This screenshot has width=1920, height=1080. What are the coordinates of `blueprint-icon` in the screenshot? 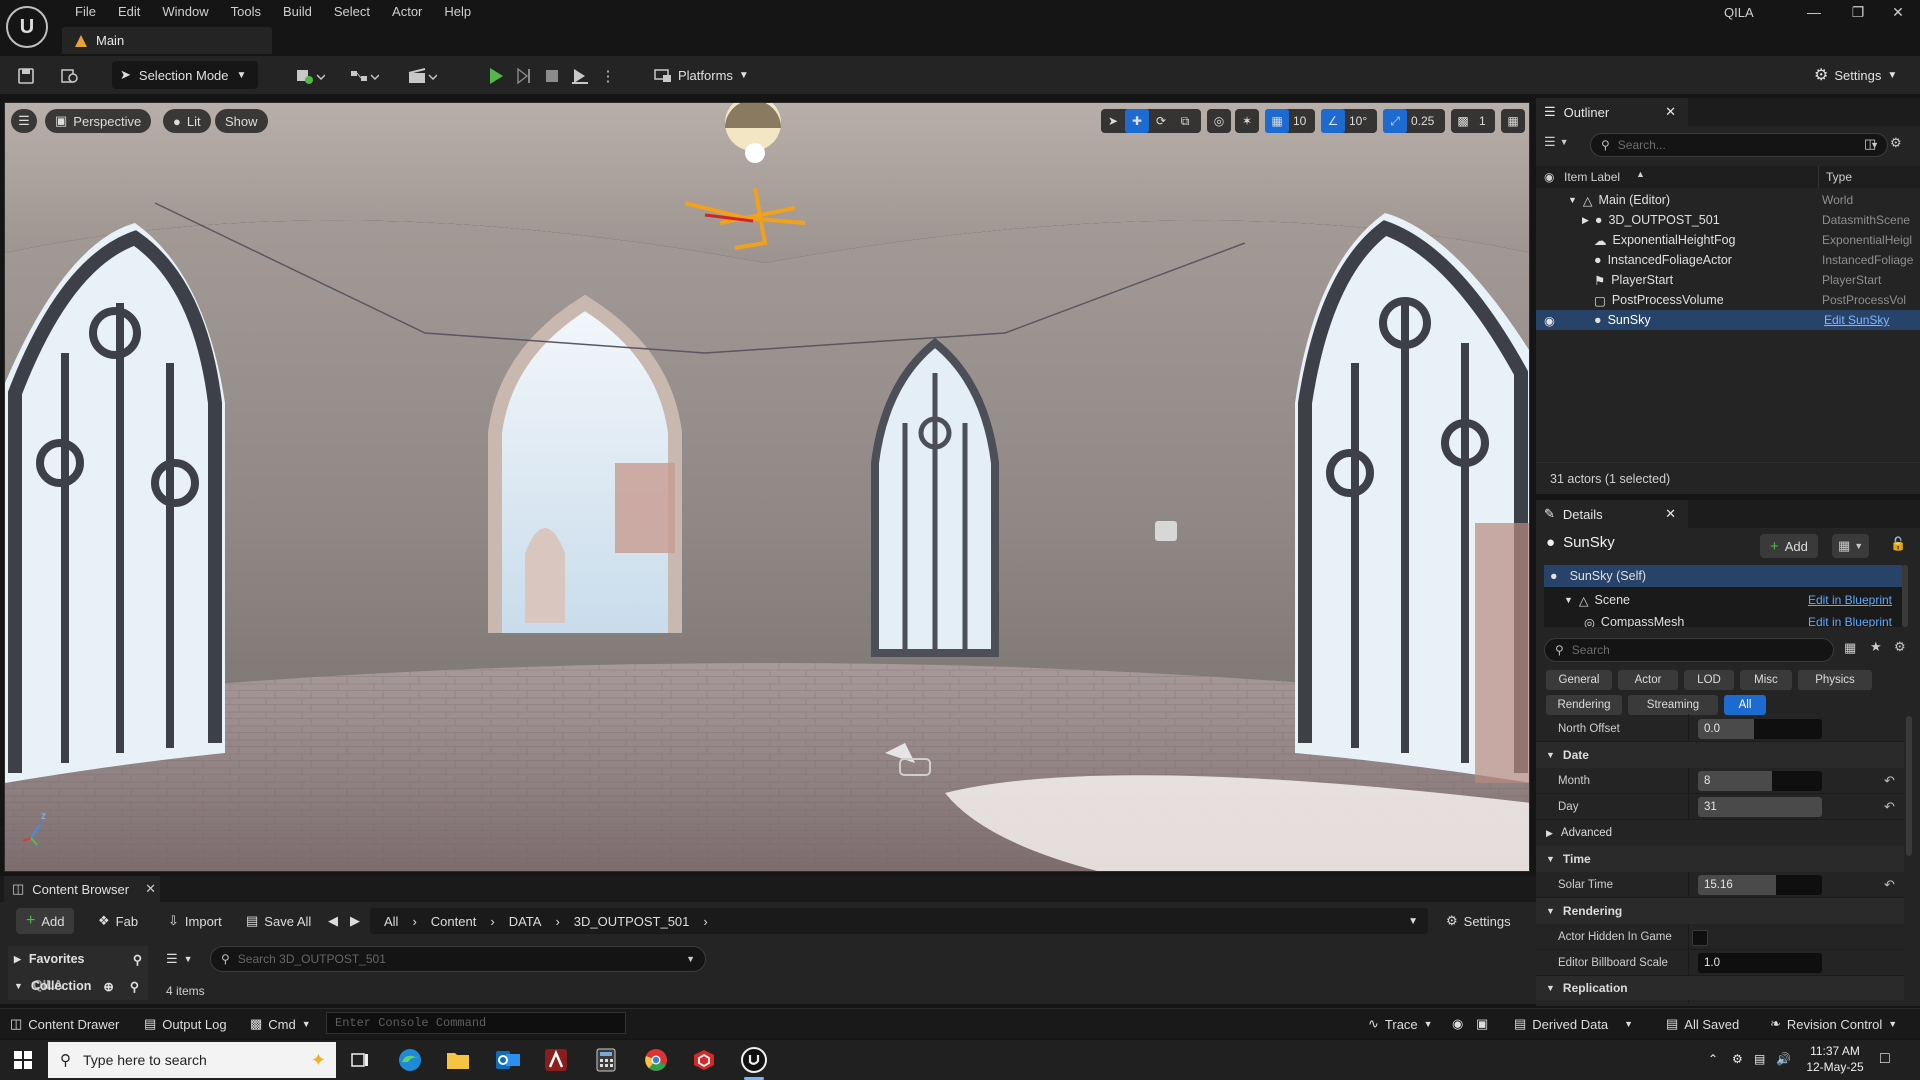 It's located at (364, 76).